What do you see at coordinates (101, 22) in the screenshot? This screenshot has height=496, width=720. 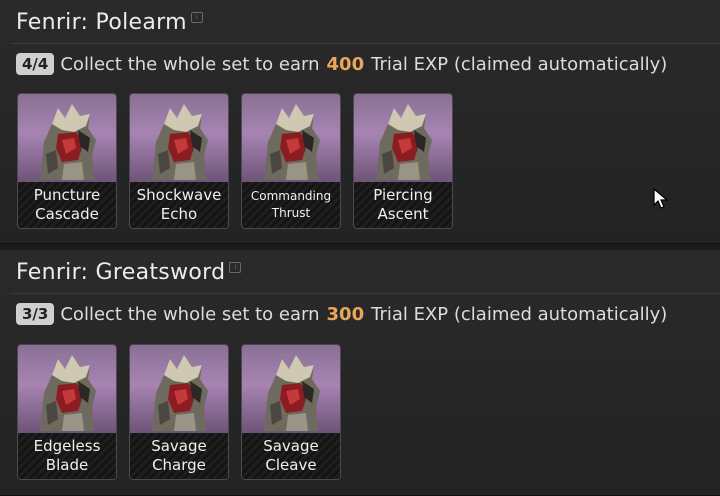 I see `set-title: Fenrir: Polearm` at bounding box center [101, 22].